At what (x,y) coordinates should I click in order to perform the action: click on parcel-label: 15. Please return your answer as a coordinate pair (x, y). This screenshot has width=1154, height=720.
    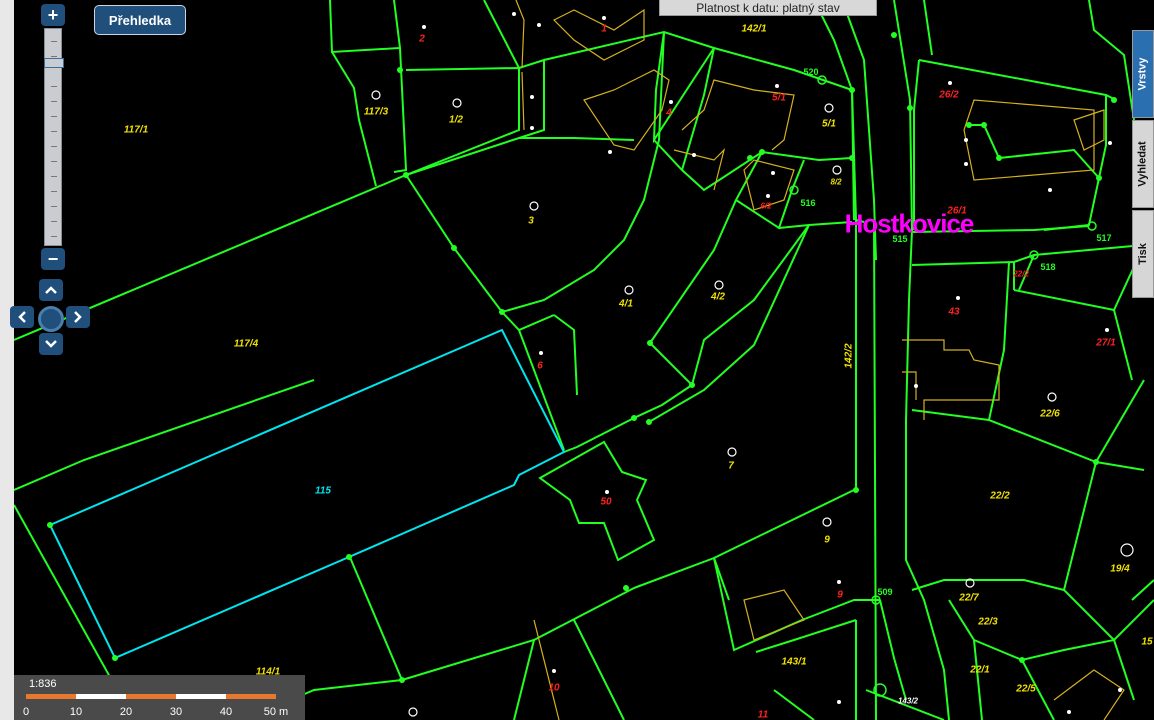
    Looking at the image, I should click on (1147, 642).